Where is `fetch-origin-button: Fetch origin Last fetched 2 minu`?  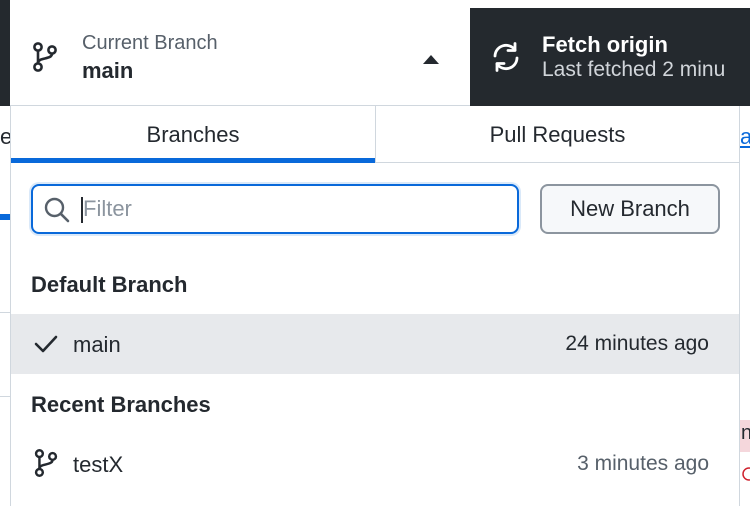 fetch-origin-button: Fetch origin Last fetched 2 minu is located at coordinates (610, 57).